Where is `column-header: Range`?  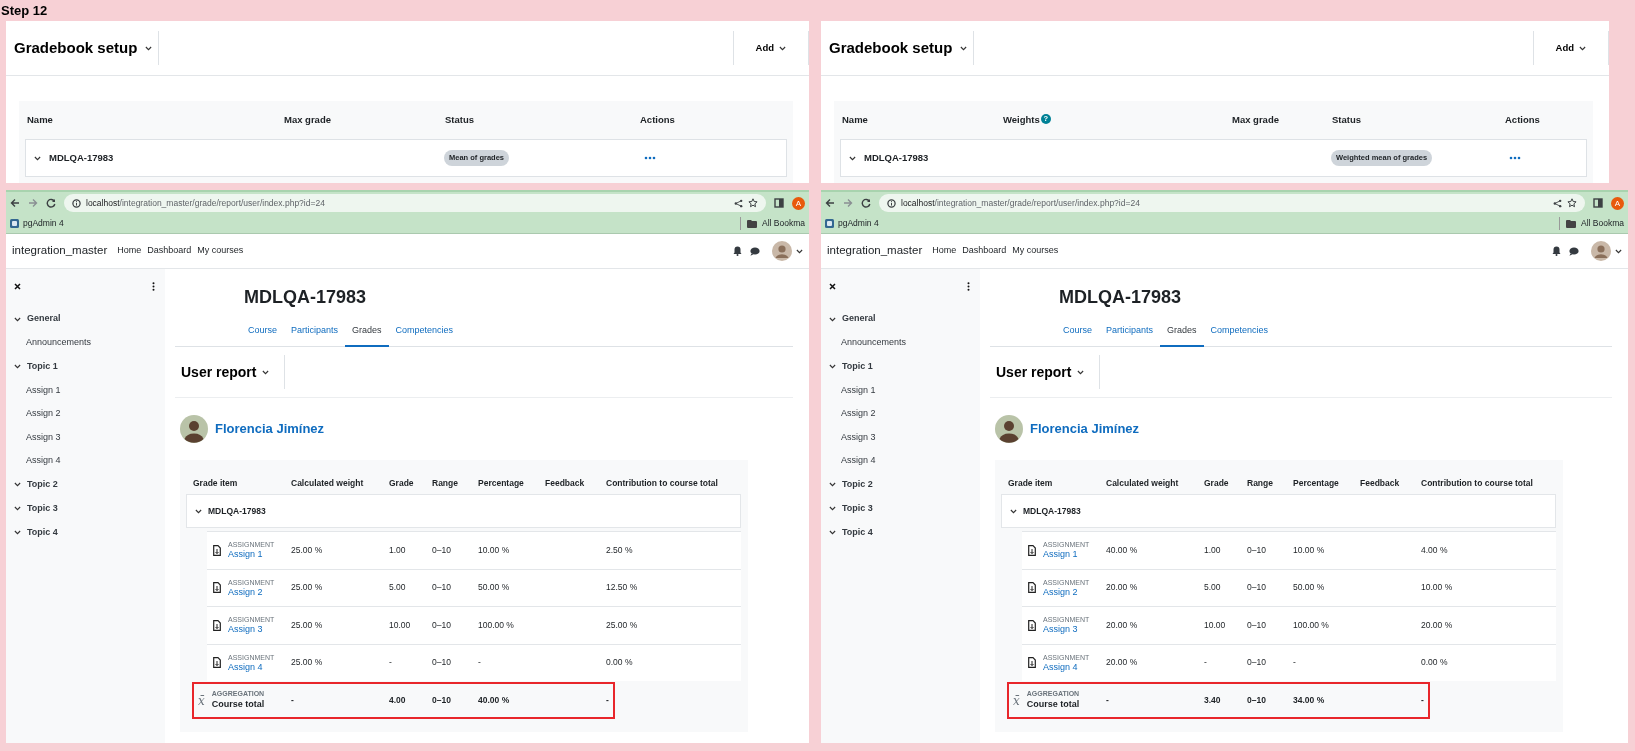 column-header: Range is located at coordinates (1260, 483).